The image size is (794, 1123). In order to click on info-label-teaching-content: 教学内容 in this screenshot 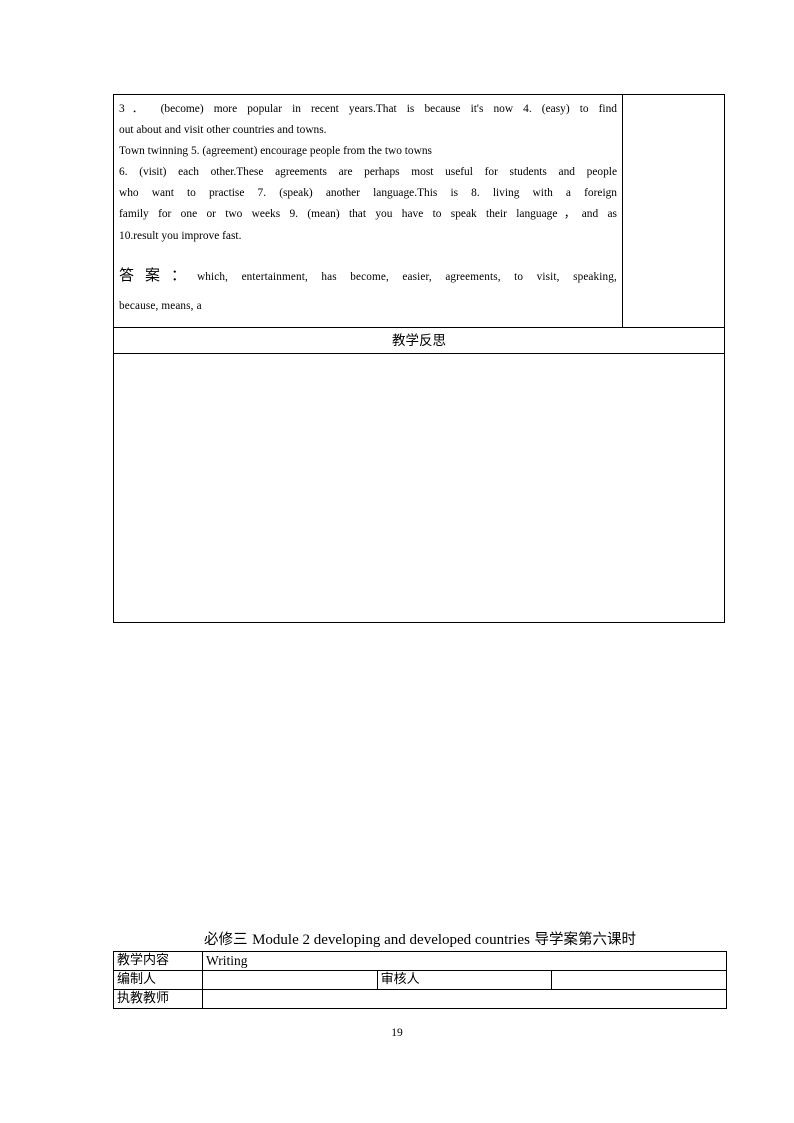, I will do `click(158, 961)`.